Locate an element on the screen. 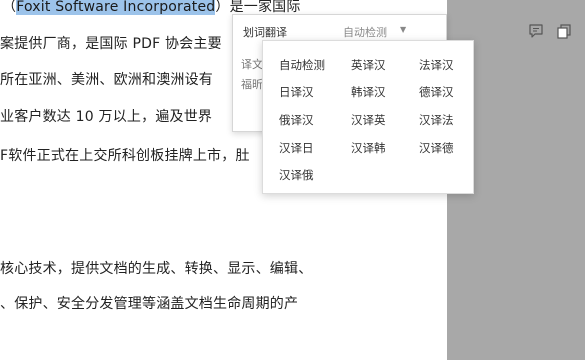 The height and width of the screenshot is (360, 585). option-ru-zh: 俄译汉 is located at coordinates (296, 120).